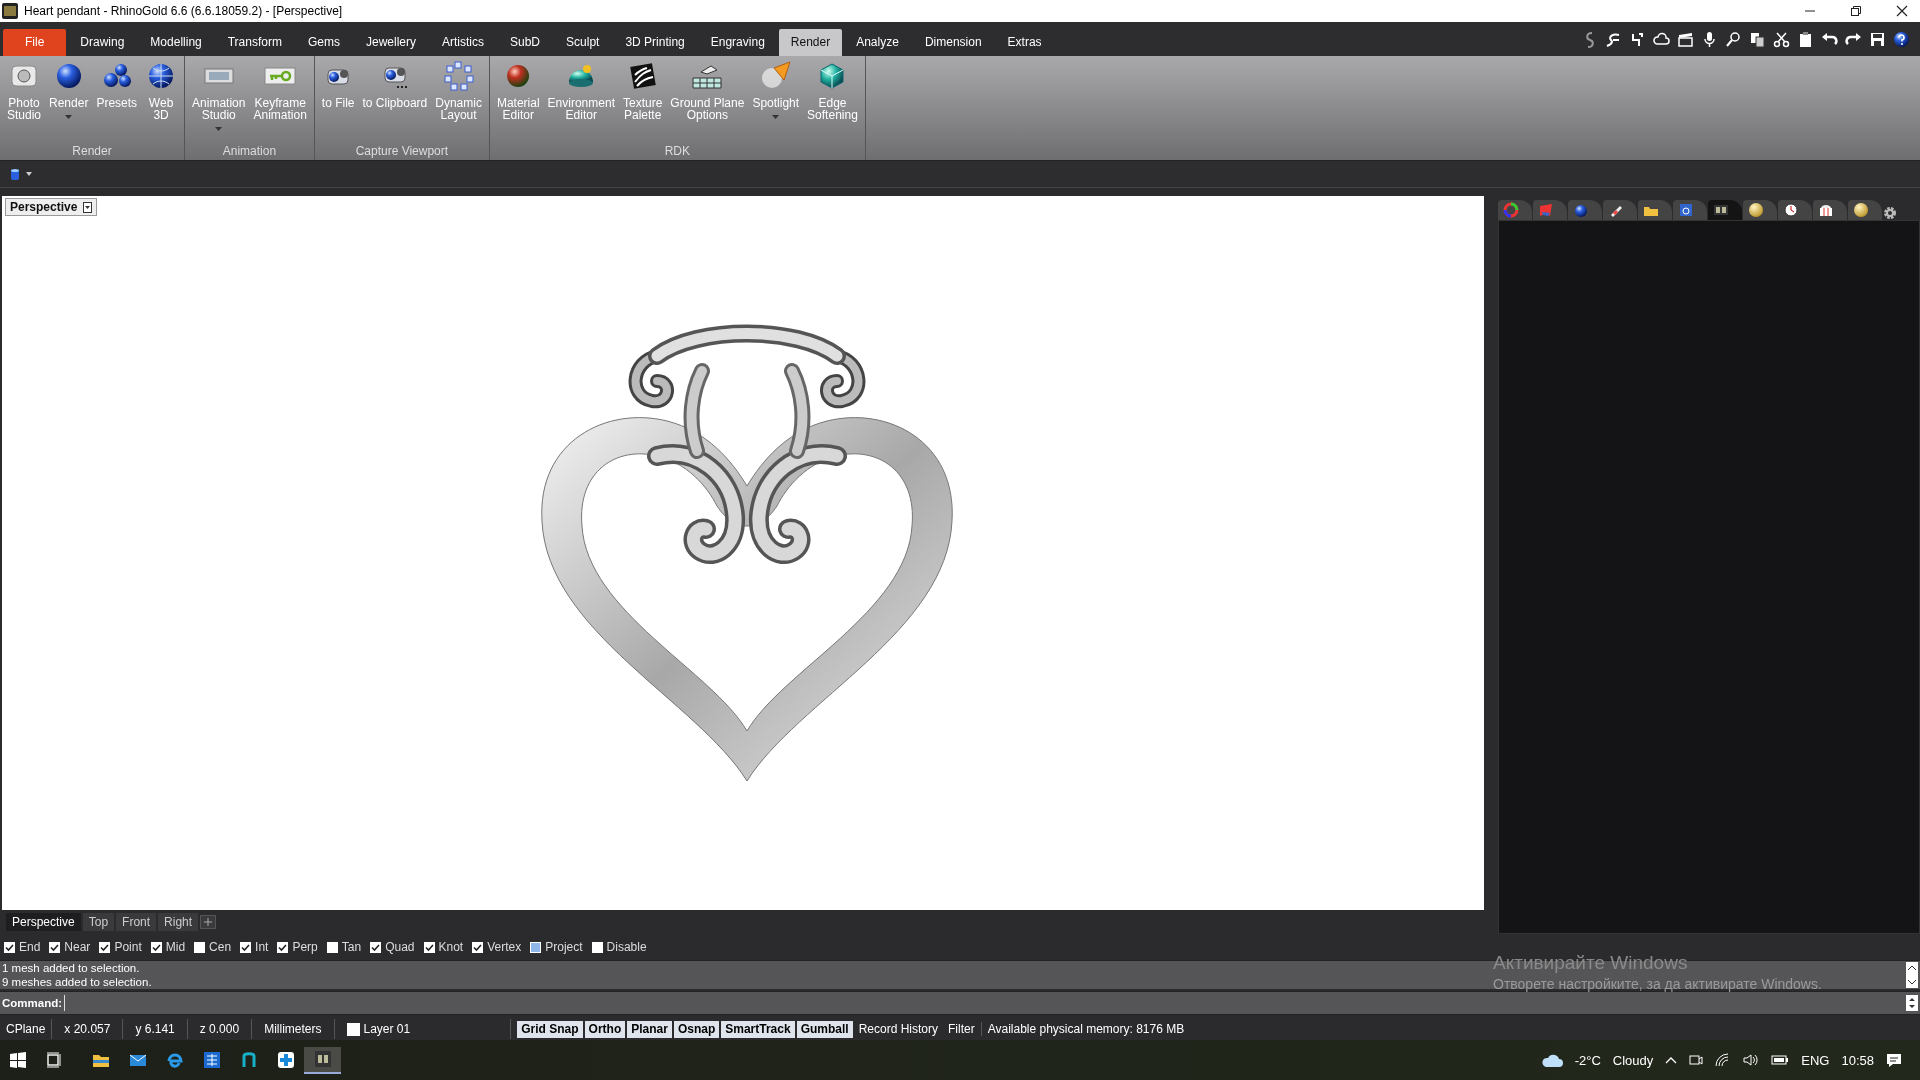  Describe the element at coordinates (1780, 1060) in the screenshot. I see `battery-icon` at that location.